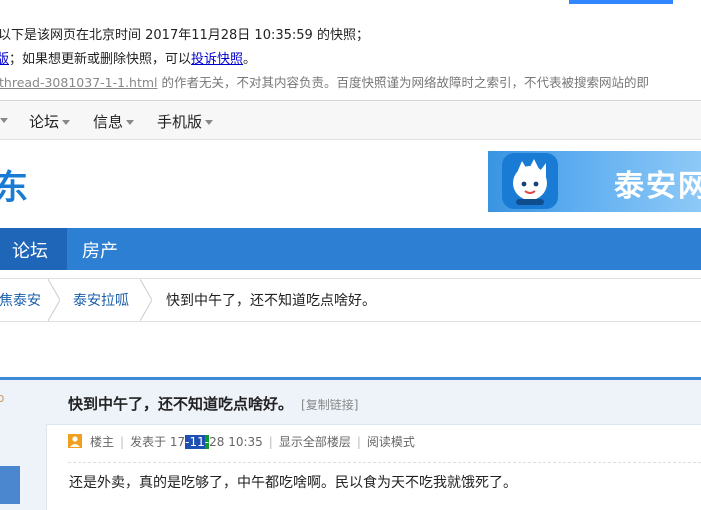 Image resolution: width=701 pixels, height=510 pixels. Describe the element at coordinates (10, 485) in the screenshot. I see `avatar` at that location.